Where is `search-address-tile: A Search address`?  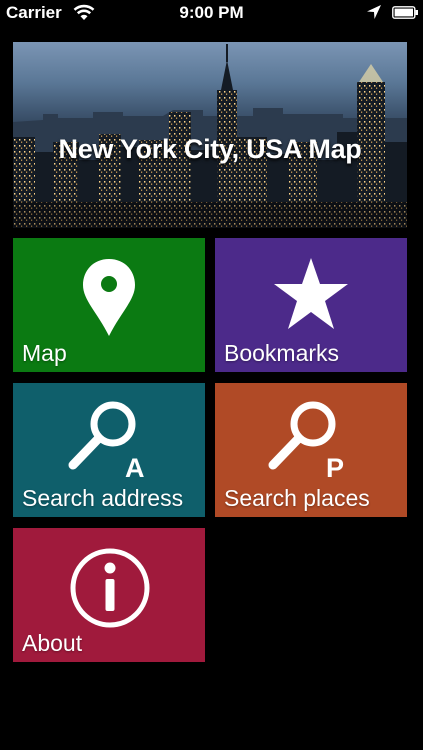
search-address-tile: A Search address is located at coordinates (109, 450).